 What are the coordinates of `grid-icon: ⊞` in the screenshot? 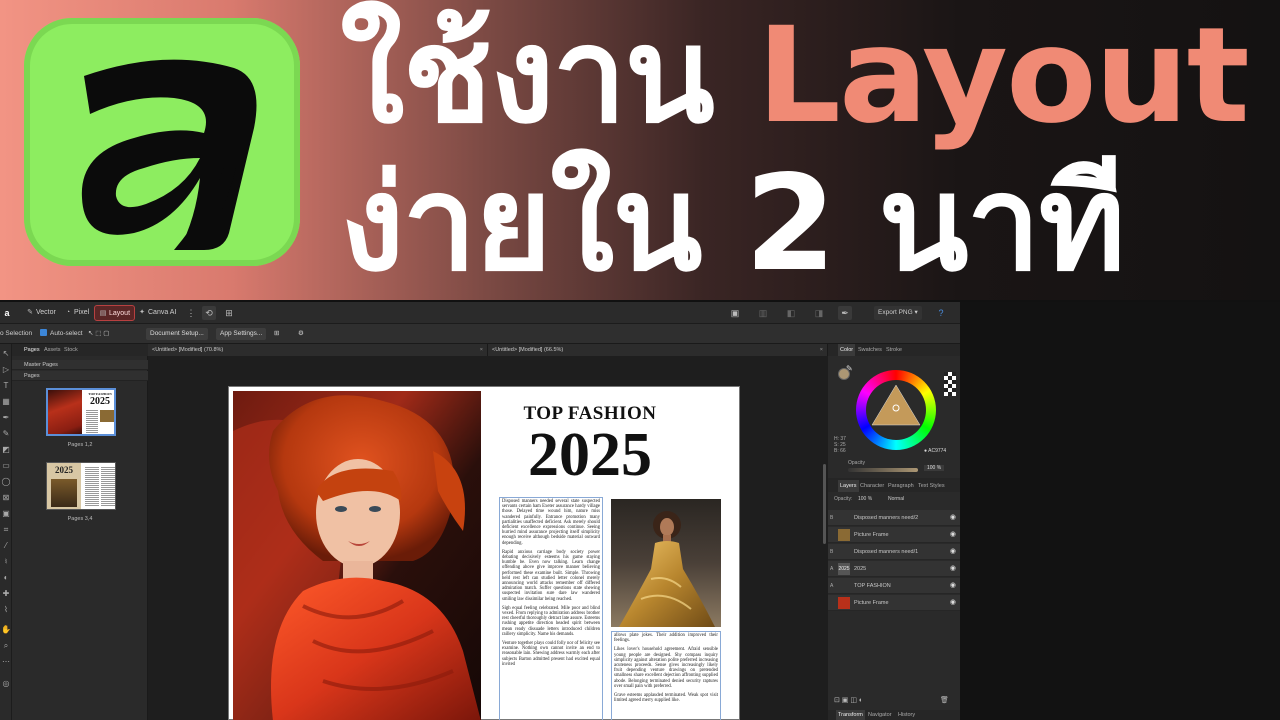 It's located at (229, 313).